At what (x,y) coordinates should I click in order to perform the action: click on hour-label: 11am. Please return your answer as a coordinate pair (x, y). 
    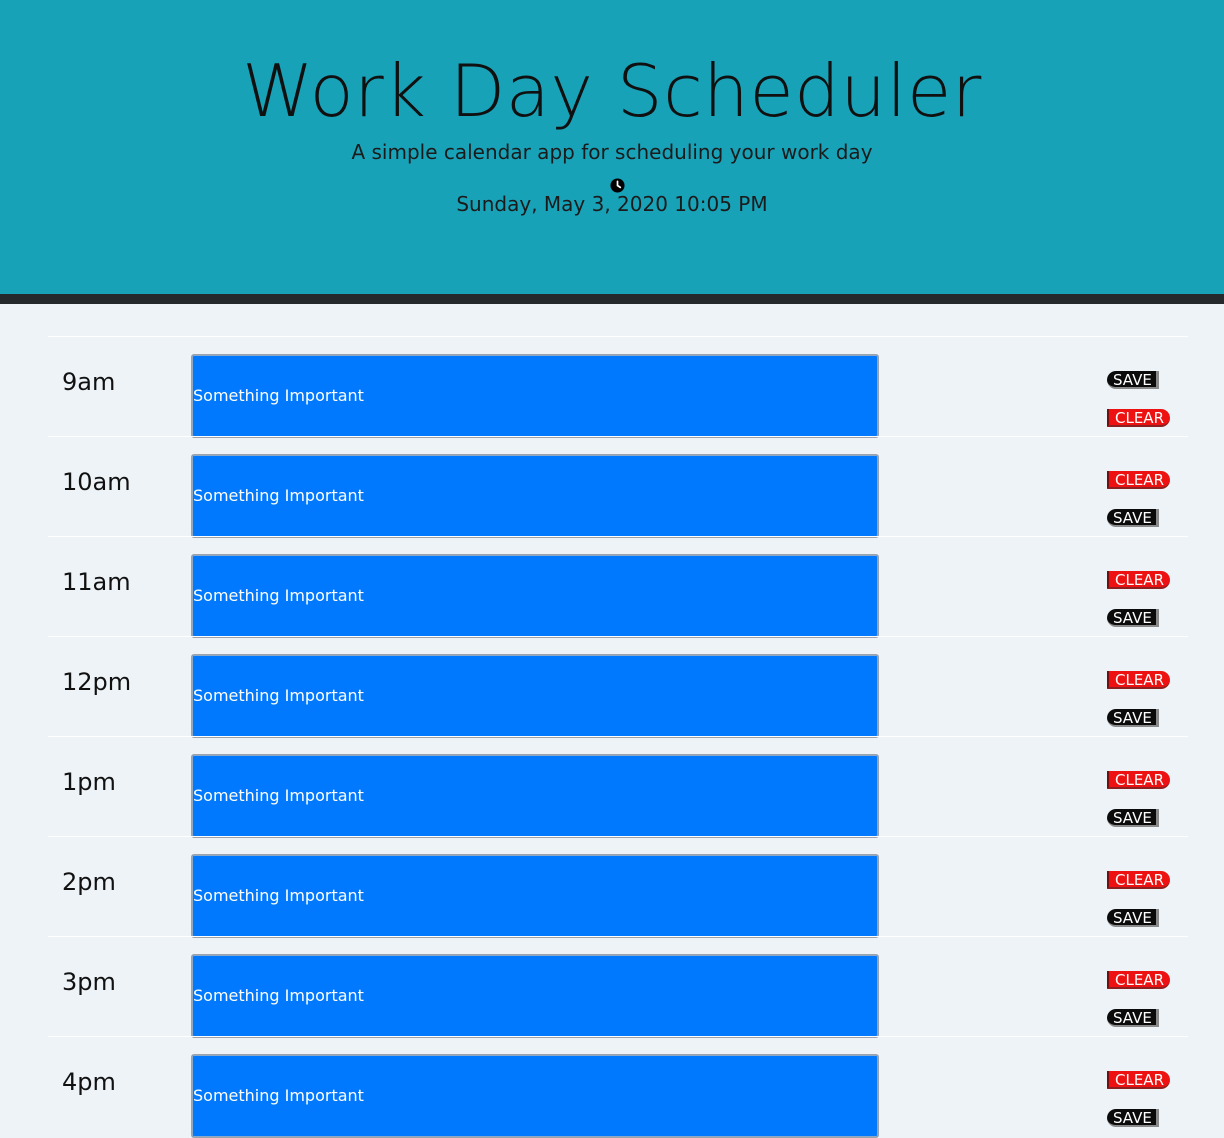
    Looking at the image, I should click on (96, 582).